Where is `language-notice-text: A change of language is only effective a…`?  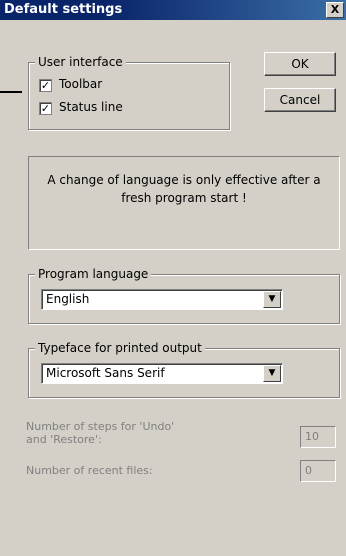
language-notice-text: A change of language is only effective a… is located at coordinates (184, 189).